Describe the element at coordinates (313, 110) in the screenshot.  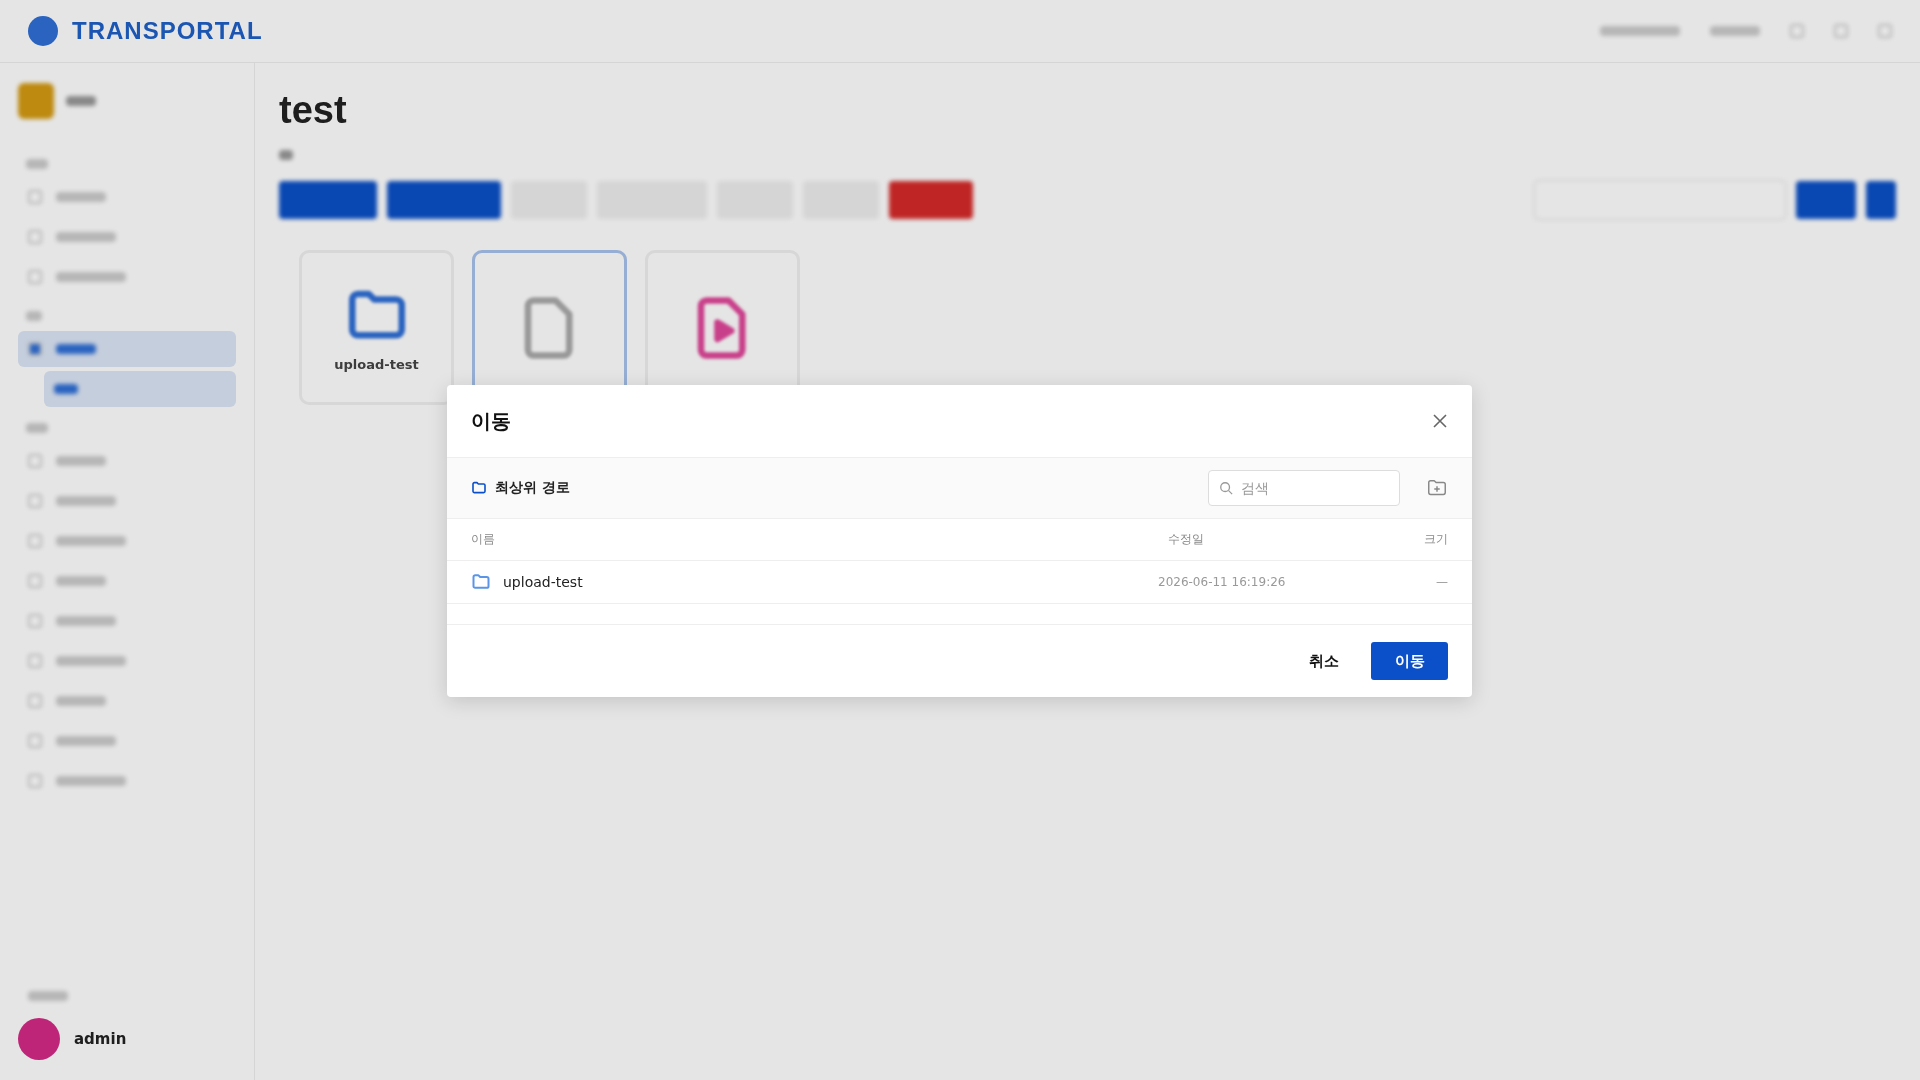
I see `page-title: test` at that location.